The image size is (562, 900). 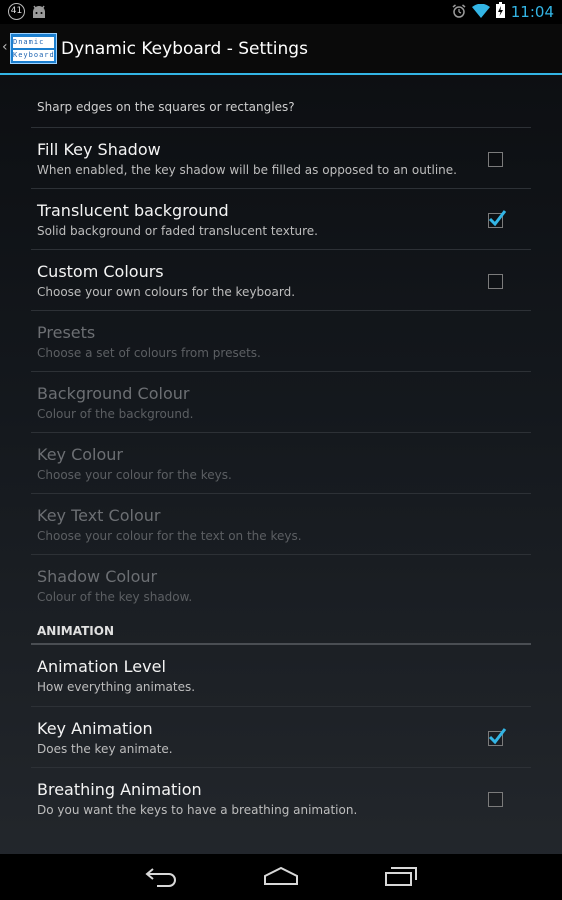 I want to click on pref-summary: Colour of the background., so click(x=115, y=414).